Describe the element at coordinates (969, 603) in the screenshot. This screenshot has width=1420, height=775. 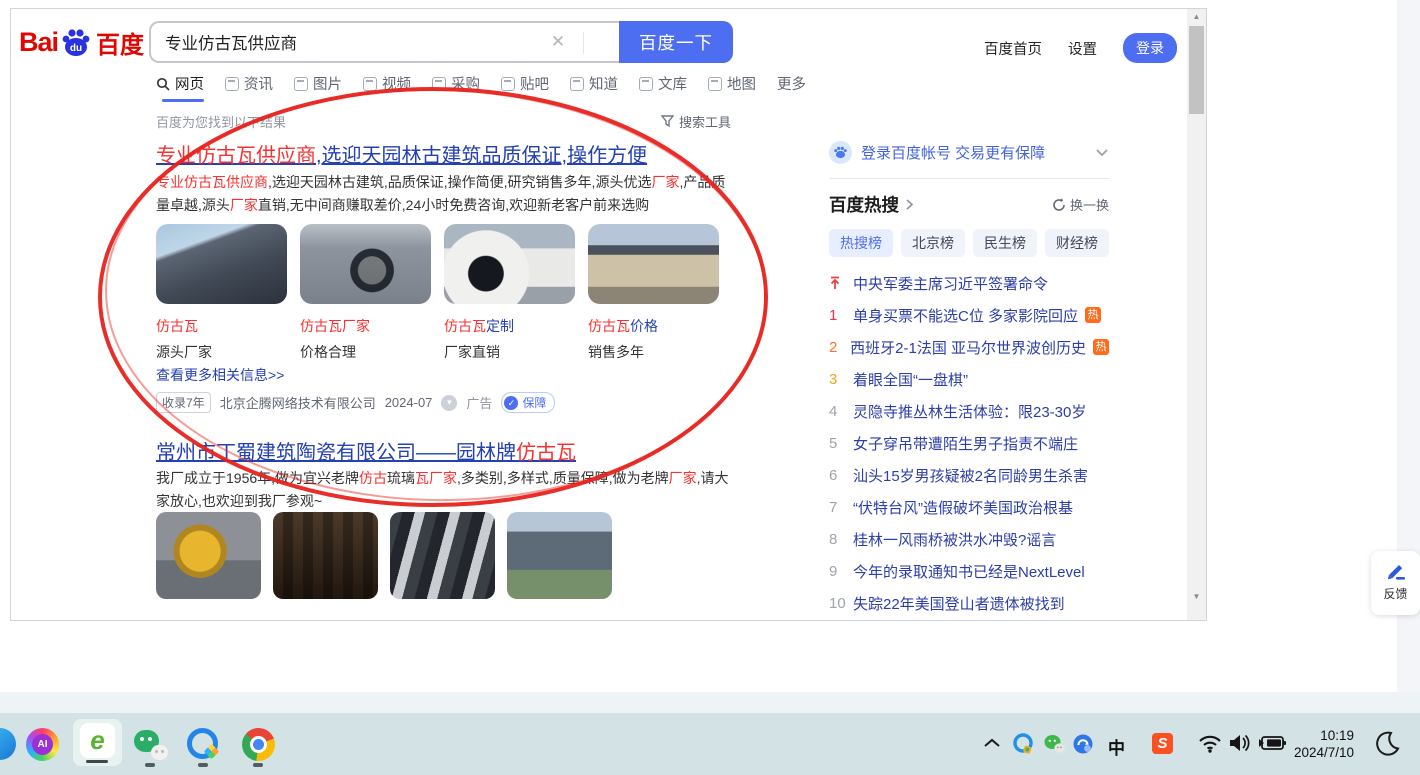
I see `hot-search-item: 10 失踪22年美国登山者遗体被找到` at that location.